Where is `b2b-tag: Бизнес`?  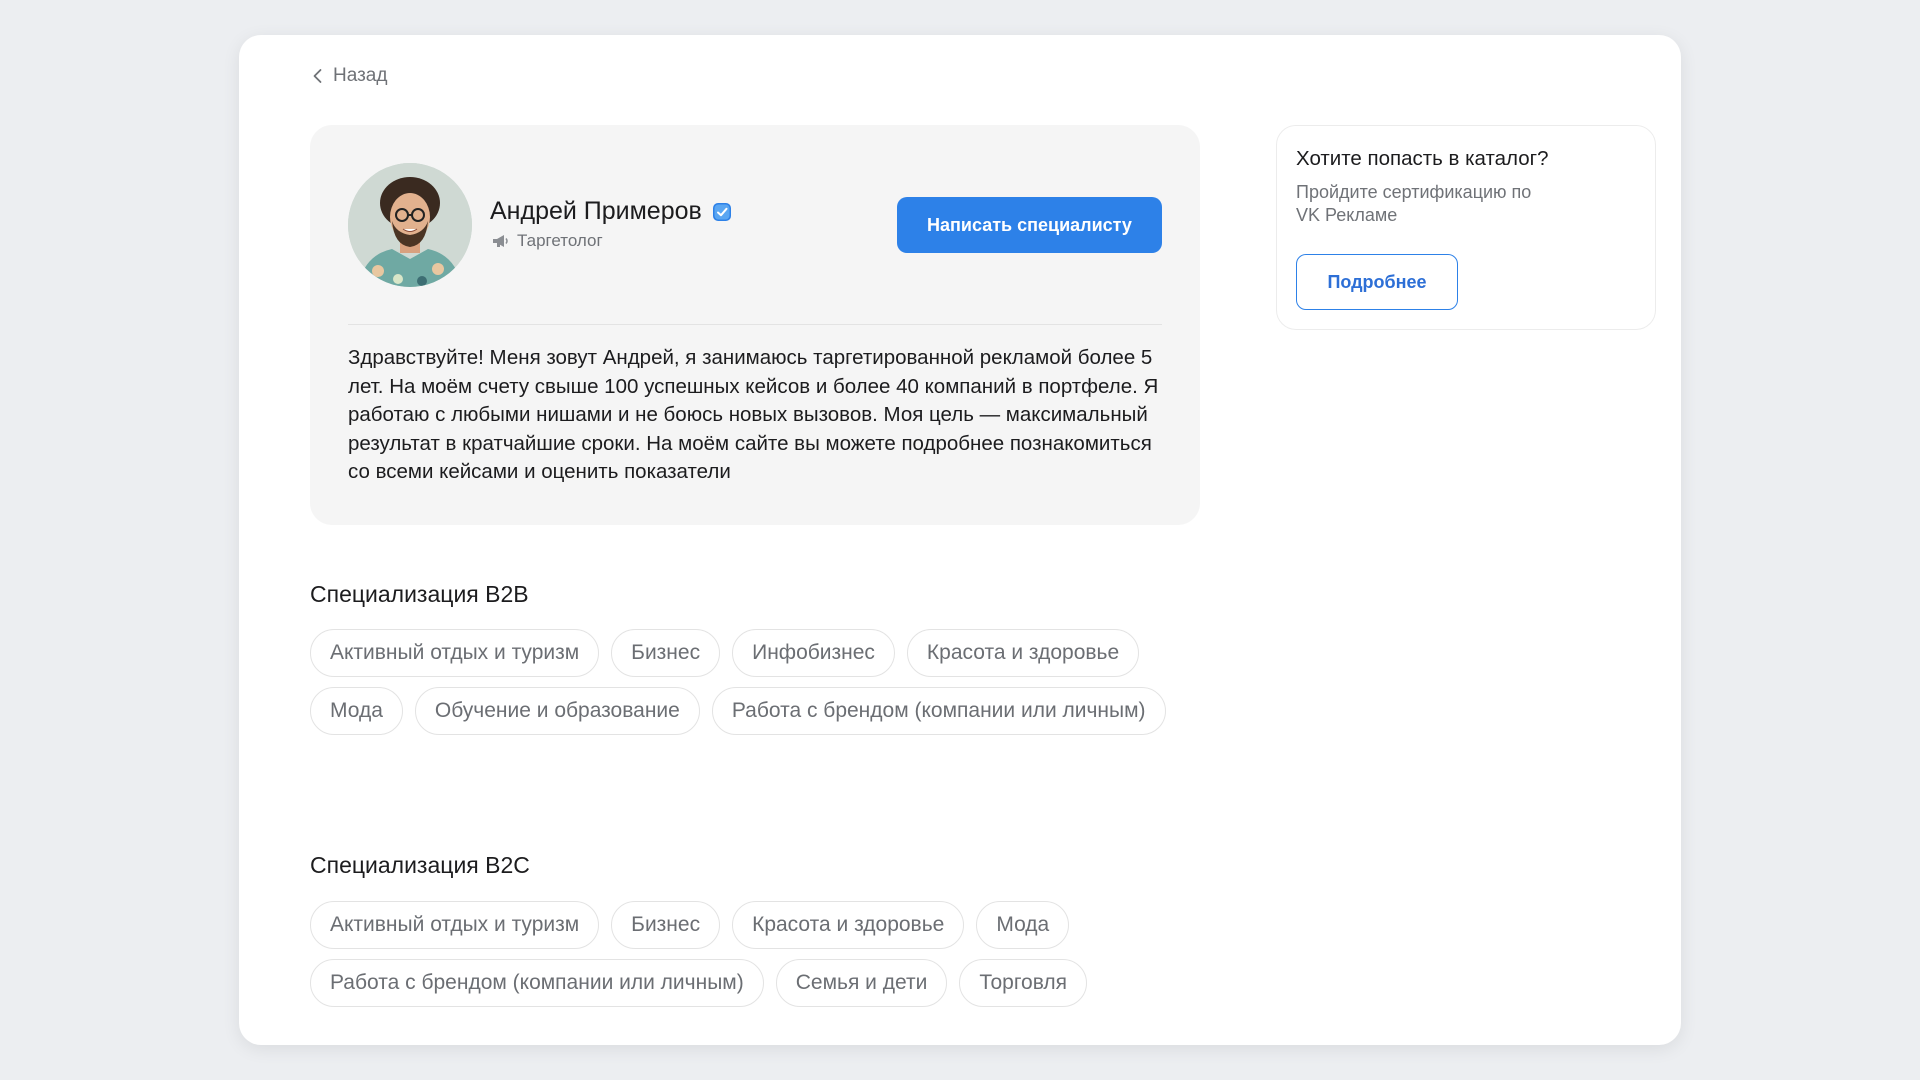 b2b-tag: Бизнес is located at coordinates (666, 653).